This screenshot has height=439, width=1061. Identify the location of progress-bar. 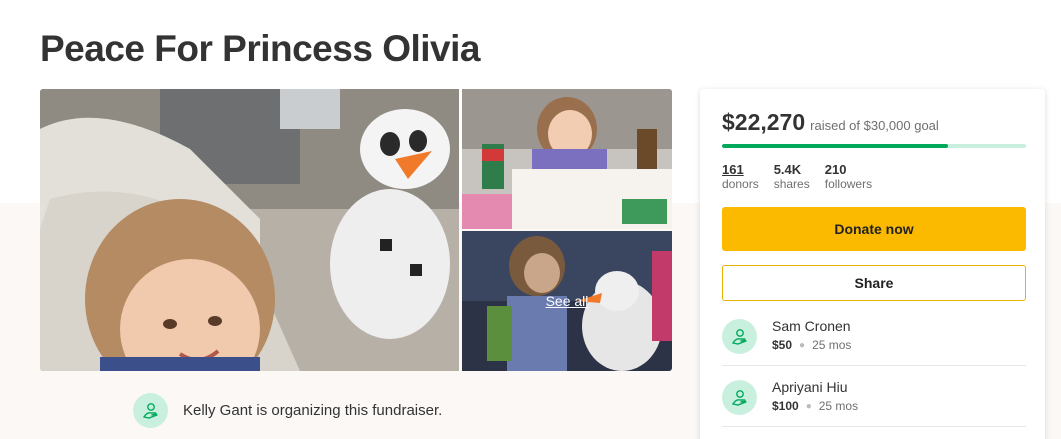
(874, 146).